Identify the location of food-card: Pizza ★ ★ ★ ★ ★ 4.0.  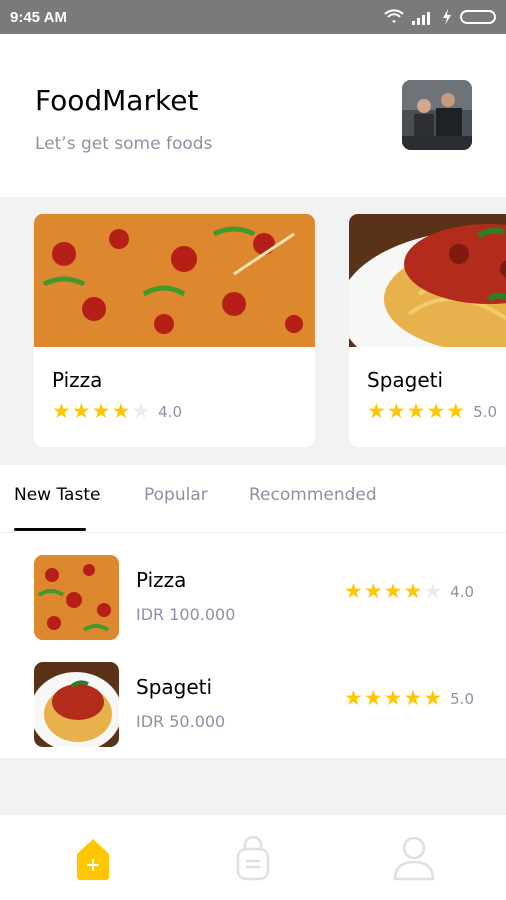
(174, 330).